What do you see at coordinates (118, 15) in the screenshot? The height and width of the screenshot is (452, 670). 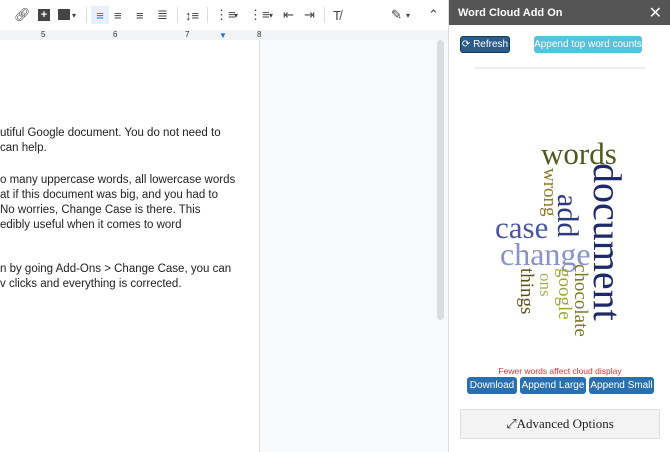 I see `align-center-icon: ≡` at bounding box center [118, 15].